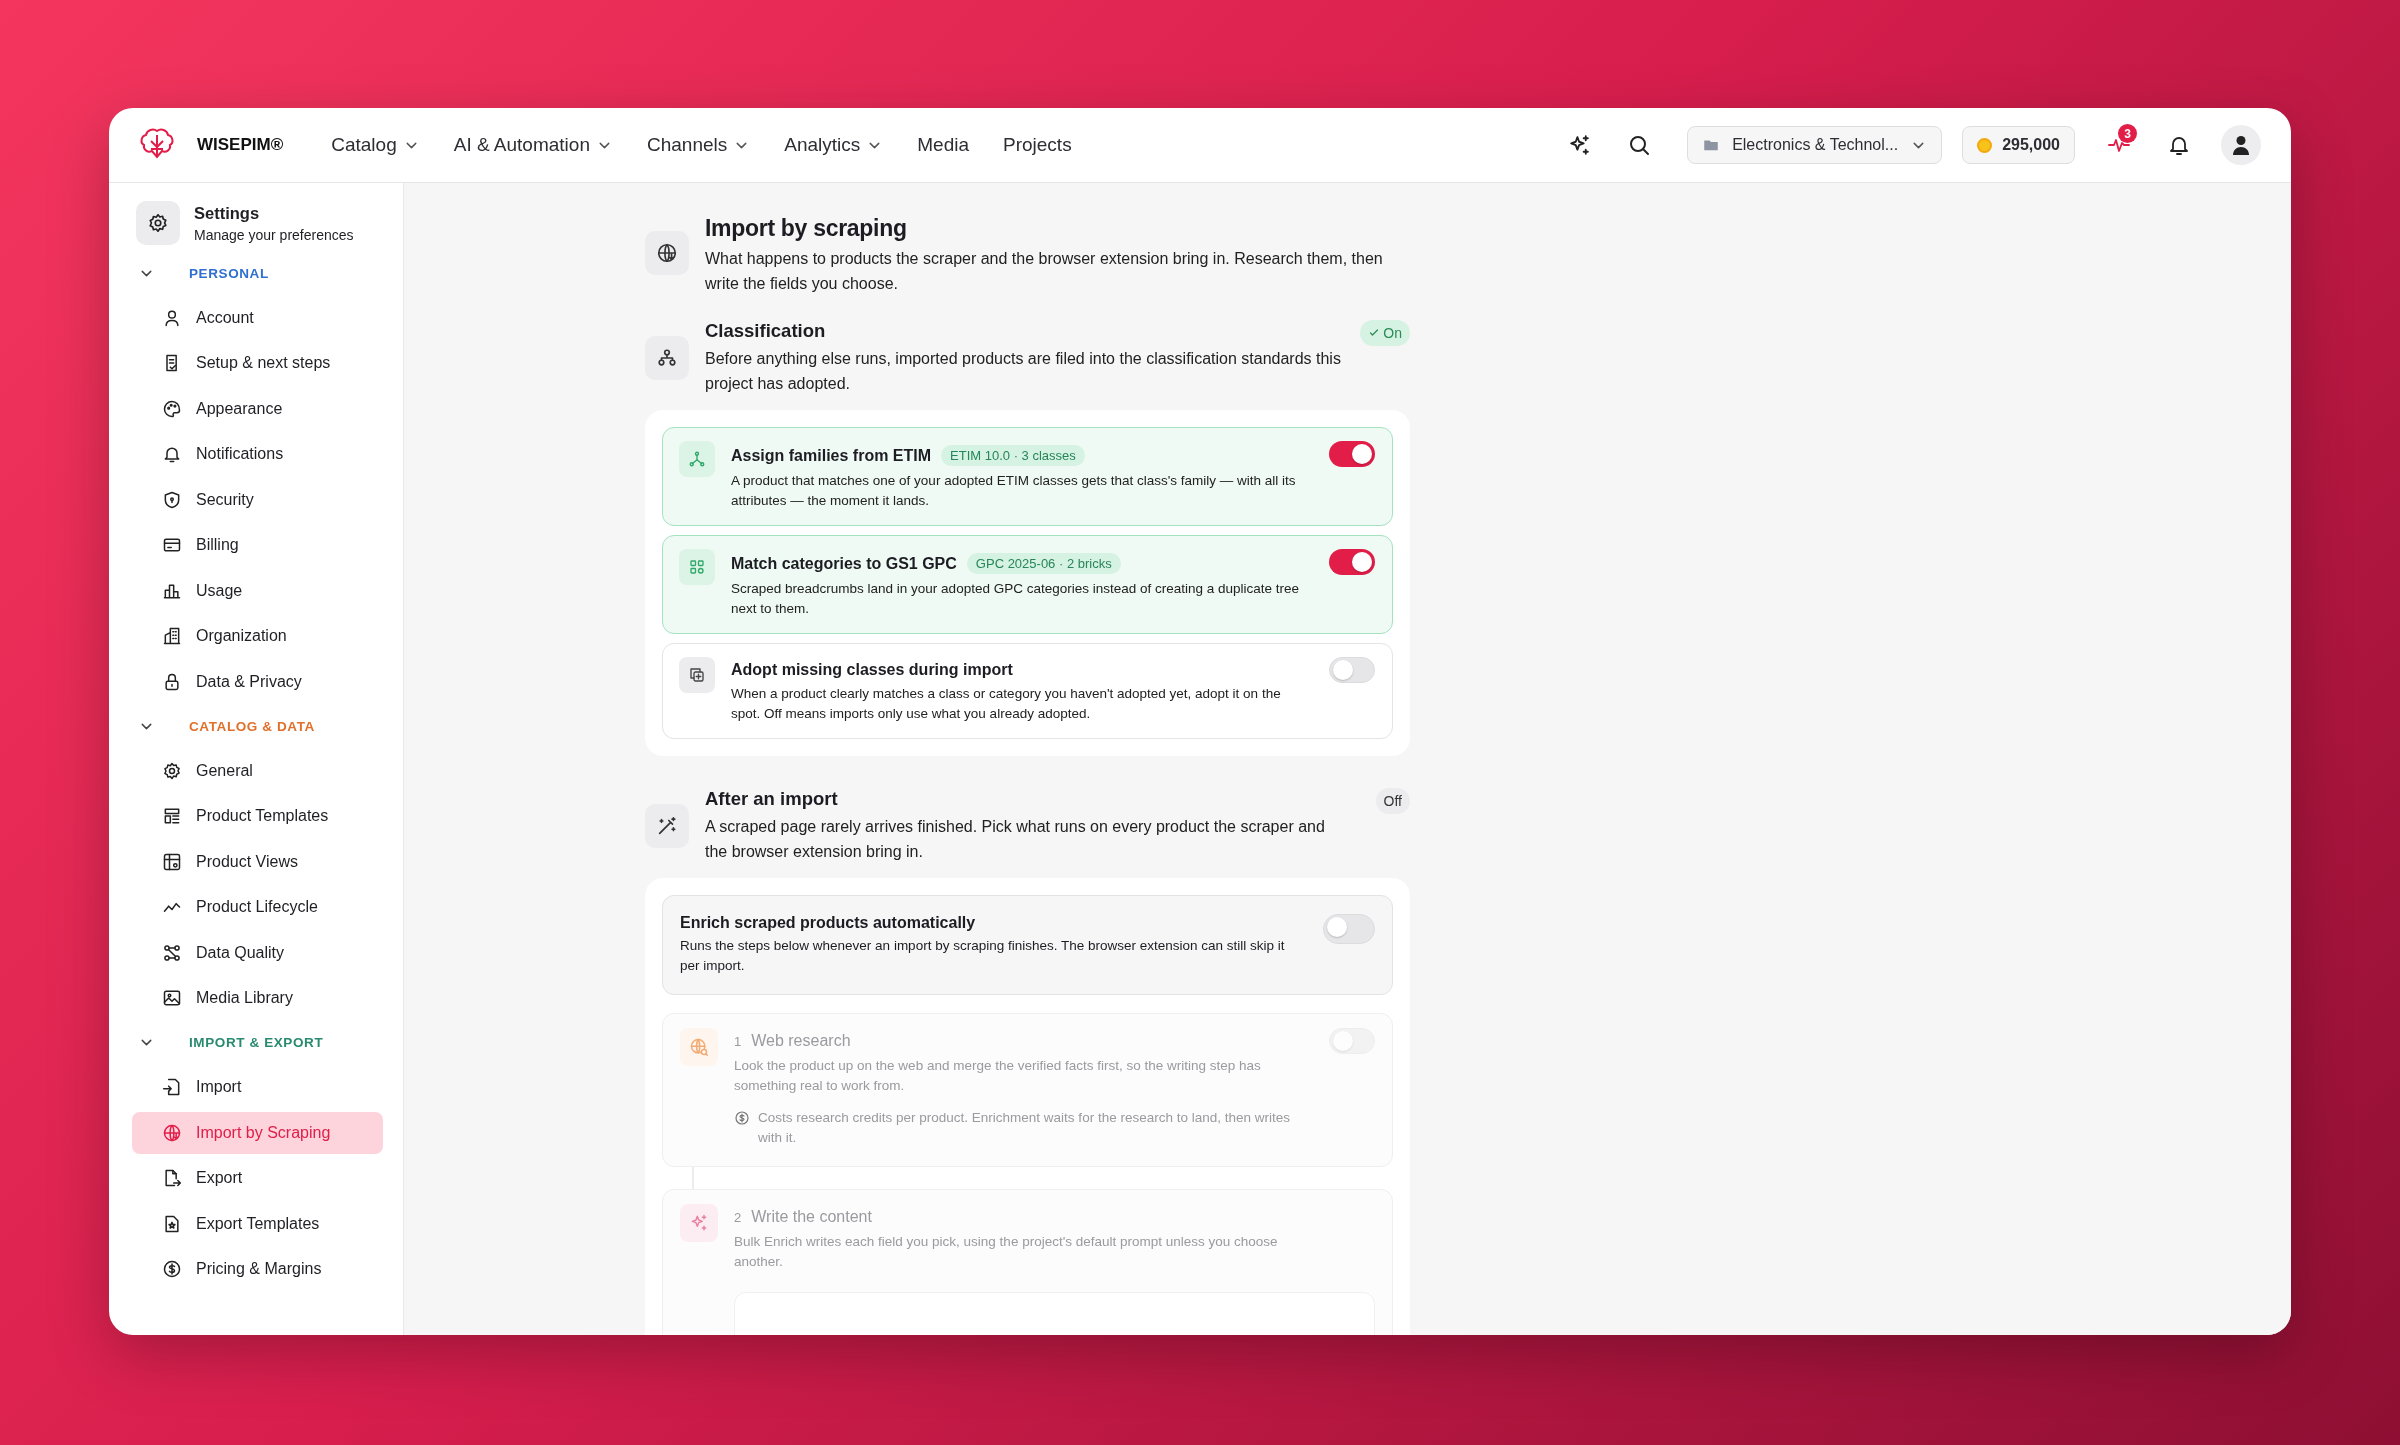  I want to click on option-title: Enrich scraped products automatically, so click(828, 923).